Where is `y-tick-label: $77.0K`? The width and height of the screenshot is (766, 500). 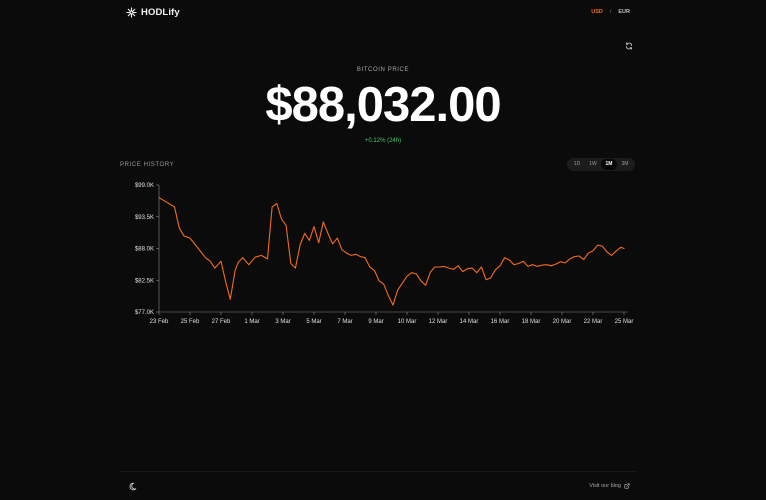 y-tick-label: $77.0K is located at coordinates (144, 313).